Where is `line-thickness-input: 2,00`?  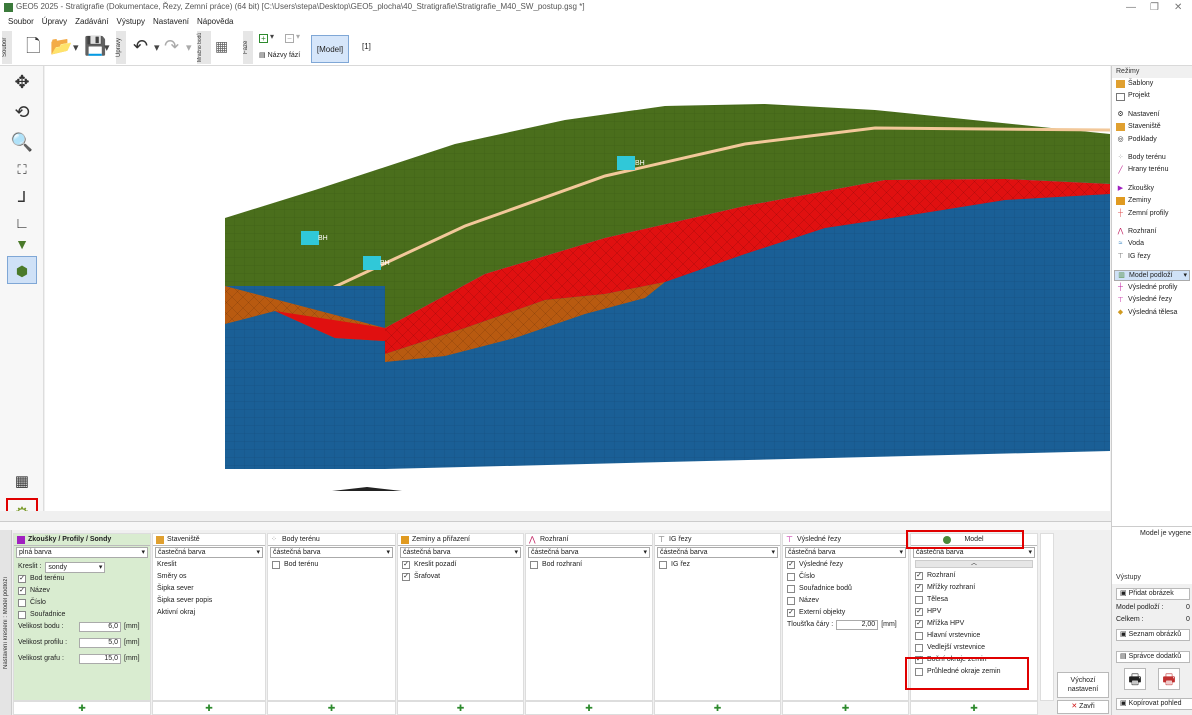 line-thickness-input: 2,00 is located at coordinates (857, 625).